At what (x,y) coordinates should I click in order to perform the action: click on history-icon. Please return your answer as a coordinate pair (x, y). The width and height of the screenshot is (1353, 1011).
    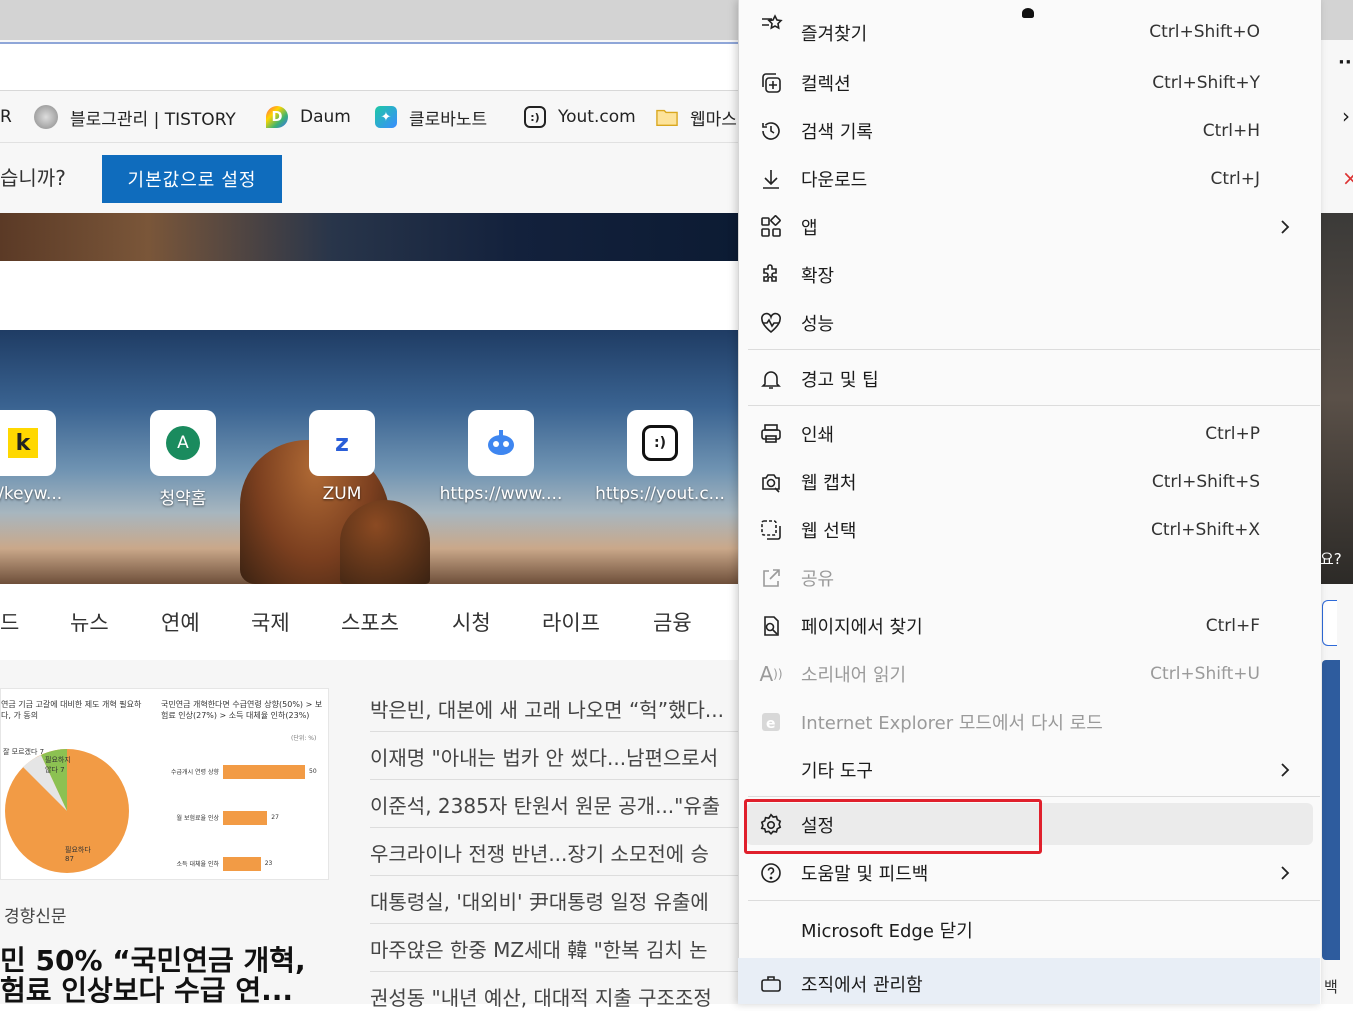
    Looking at the image, I should click on (771, 131).